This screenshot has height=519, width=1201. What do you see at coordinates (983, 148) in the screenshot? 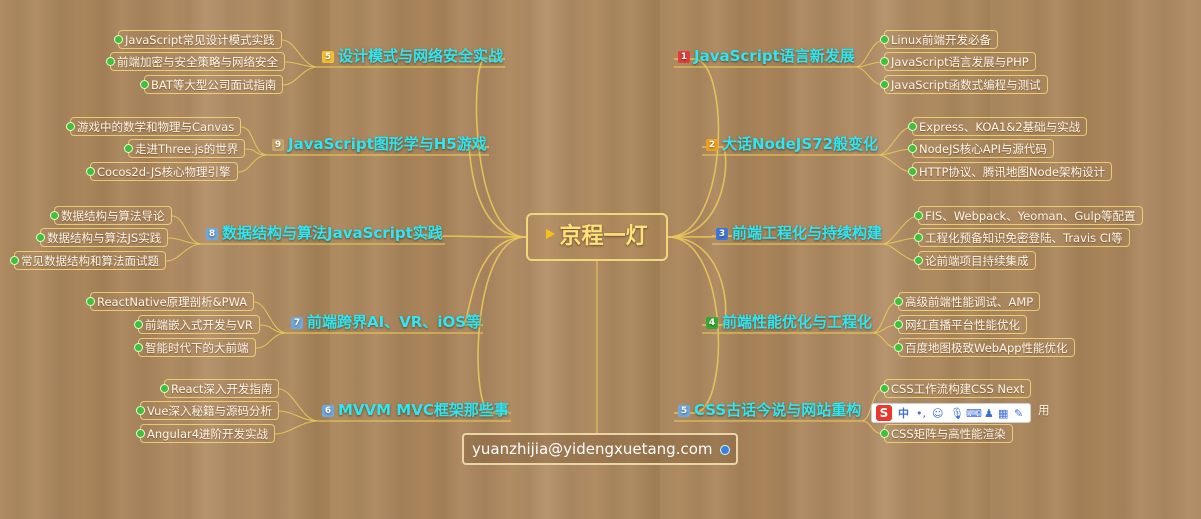
I see `leaf-topic: NodeJS核心API与源代码` at bounding box center [983, 148].